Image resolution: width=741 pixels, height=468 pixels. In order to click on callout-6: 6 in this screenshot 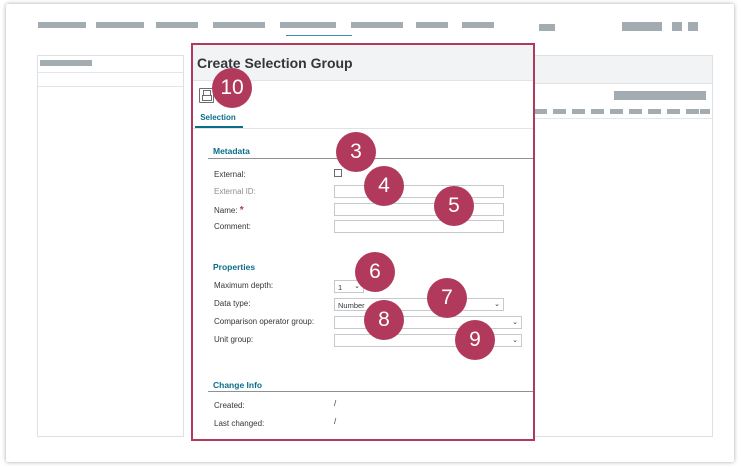, I will do `click(375, 272)`.